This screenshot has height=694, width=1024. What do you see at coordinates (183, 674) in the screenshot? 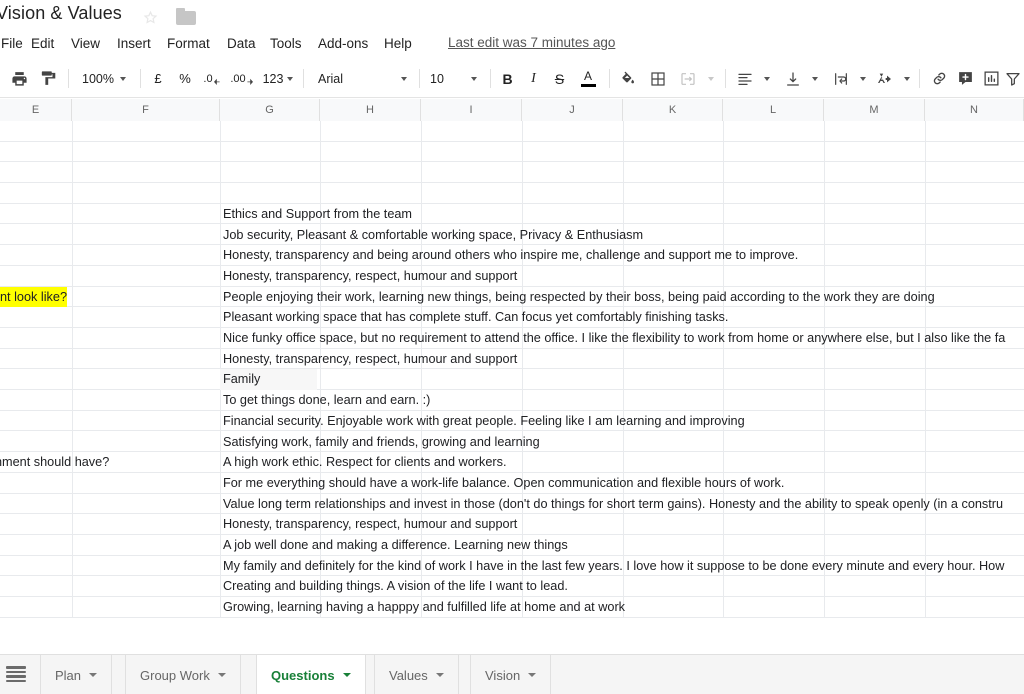
I see `sheet-tab-group-work: Group Work` at bounding box center [183, 674].